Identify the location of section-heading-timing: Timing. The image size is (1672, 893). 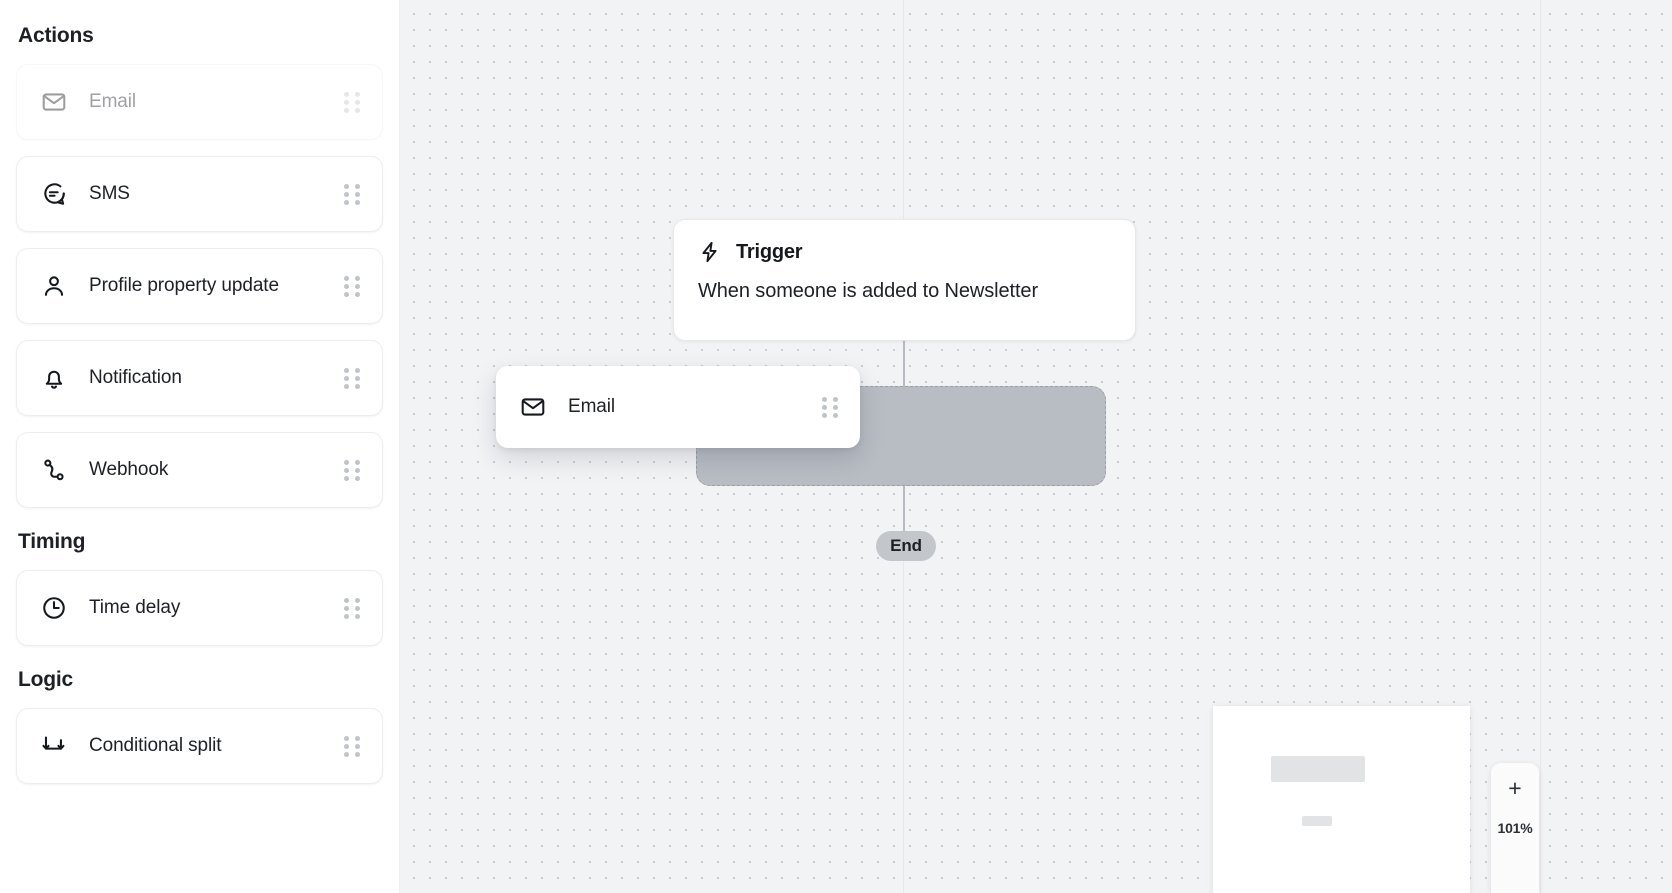
(52, 541).